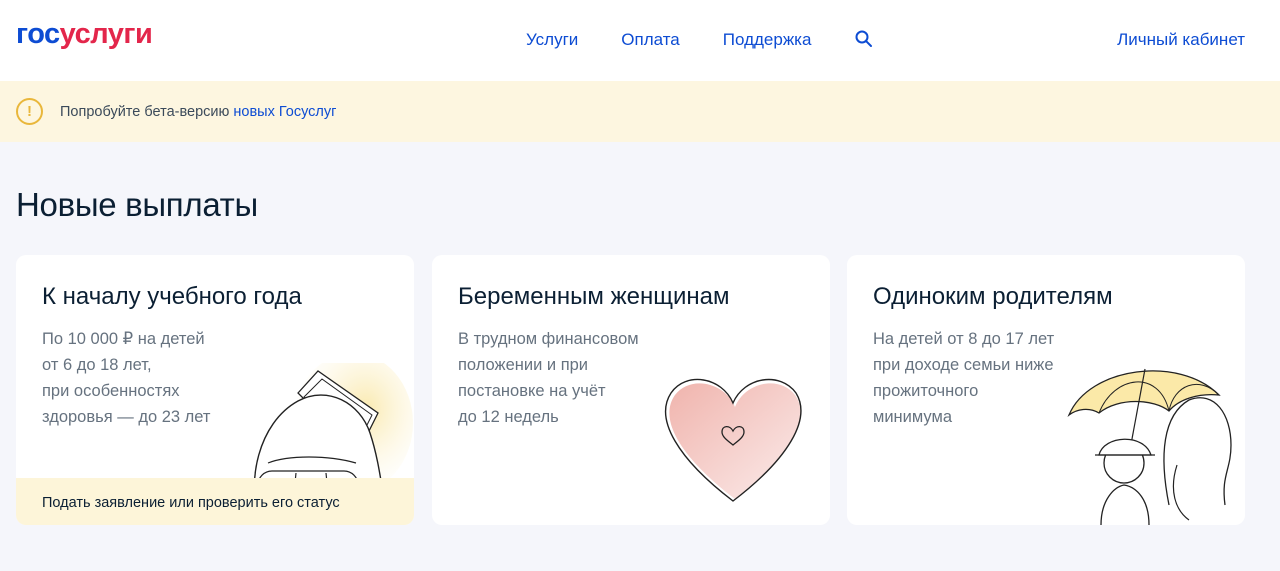 The image size is (1280, 571). What do you see at coordinates (532, 391) in the screenshot?
I see `card-description-line: постановке на учёт` at bounding box center [532, 391].